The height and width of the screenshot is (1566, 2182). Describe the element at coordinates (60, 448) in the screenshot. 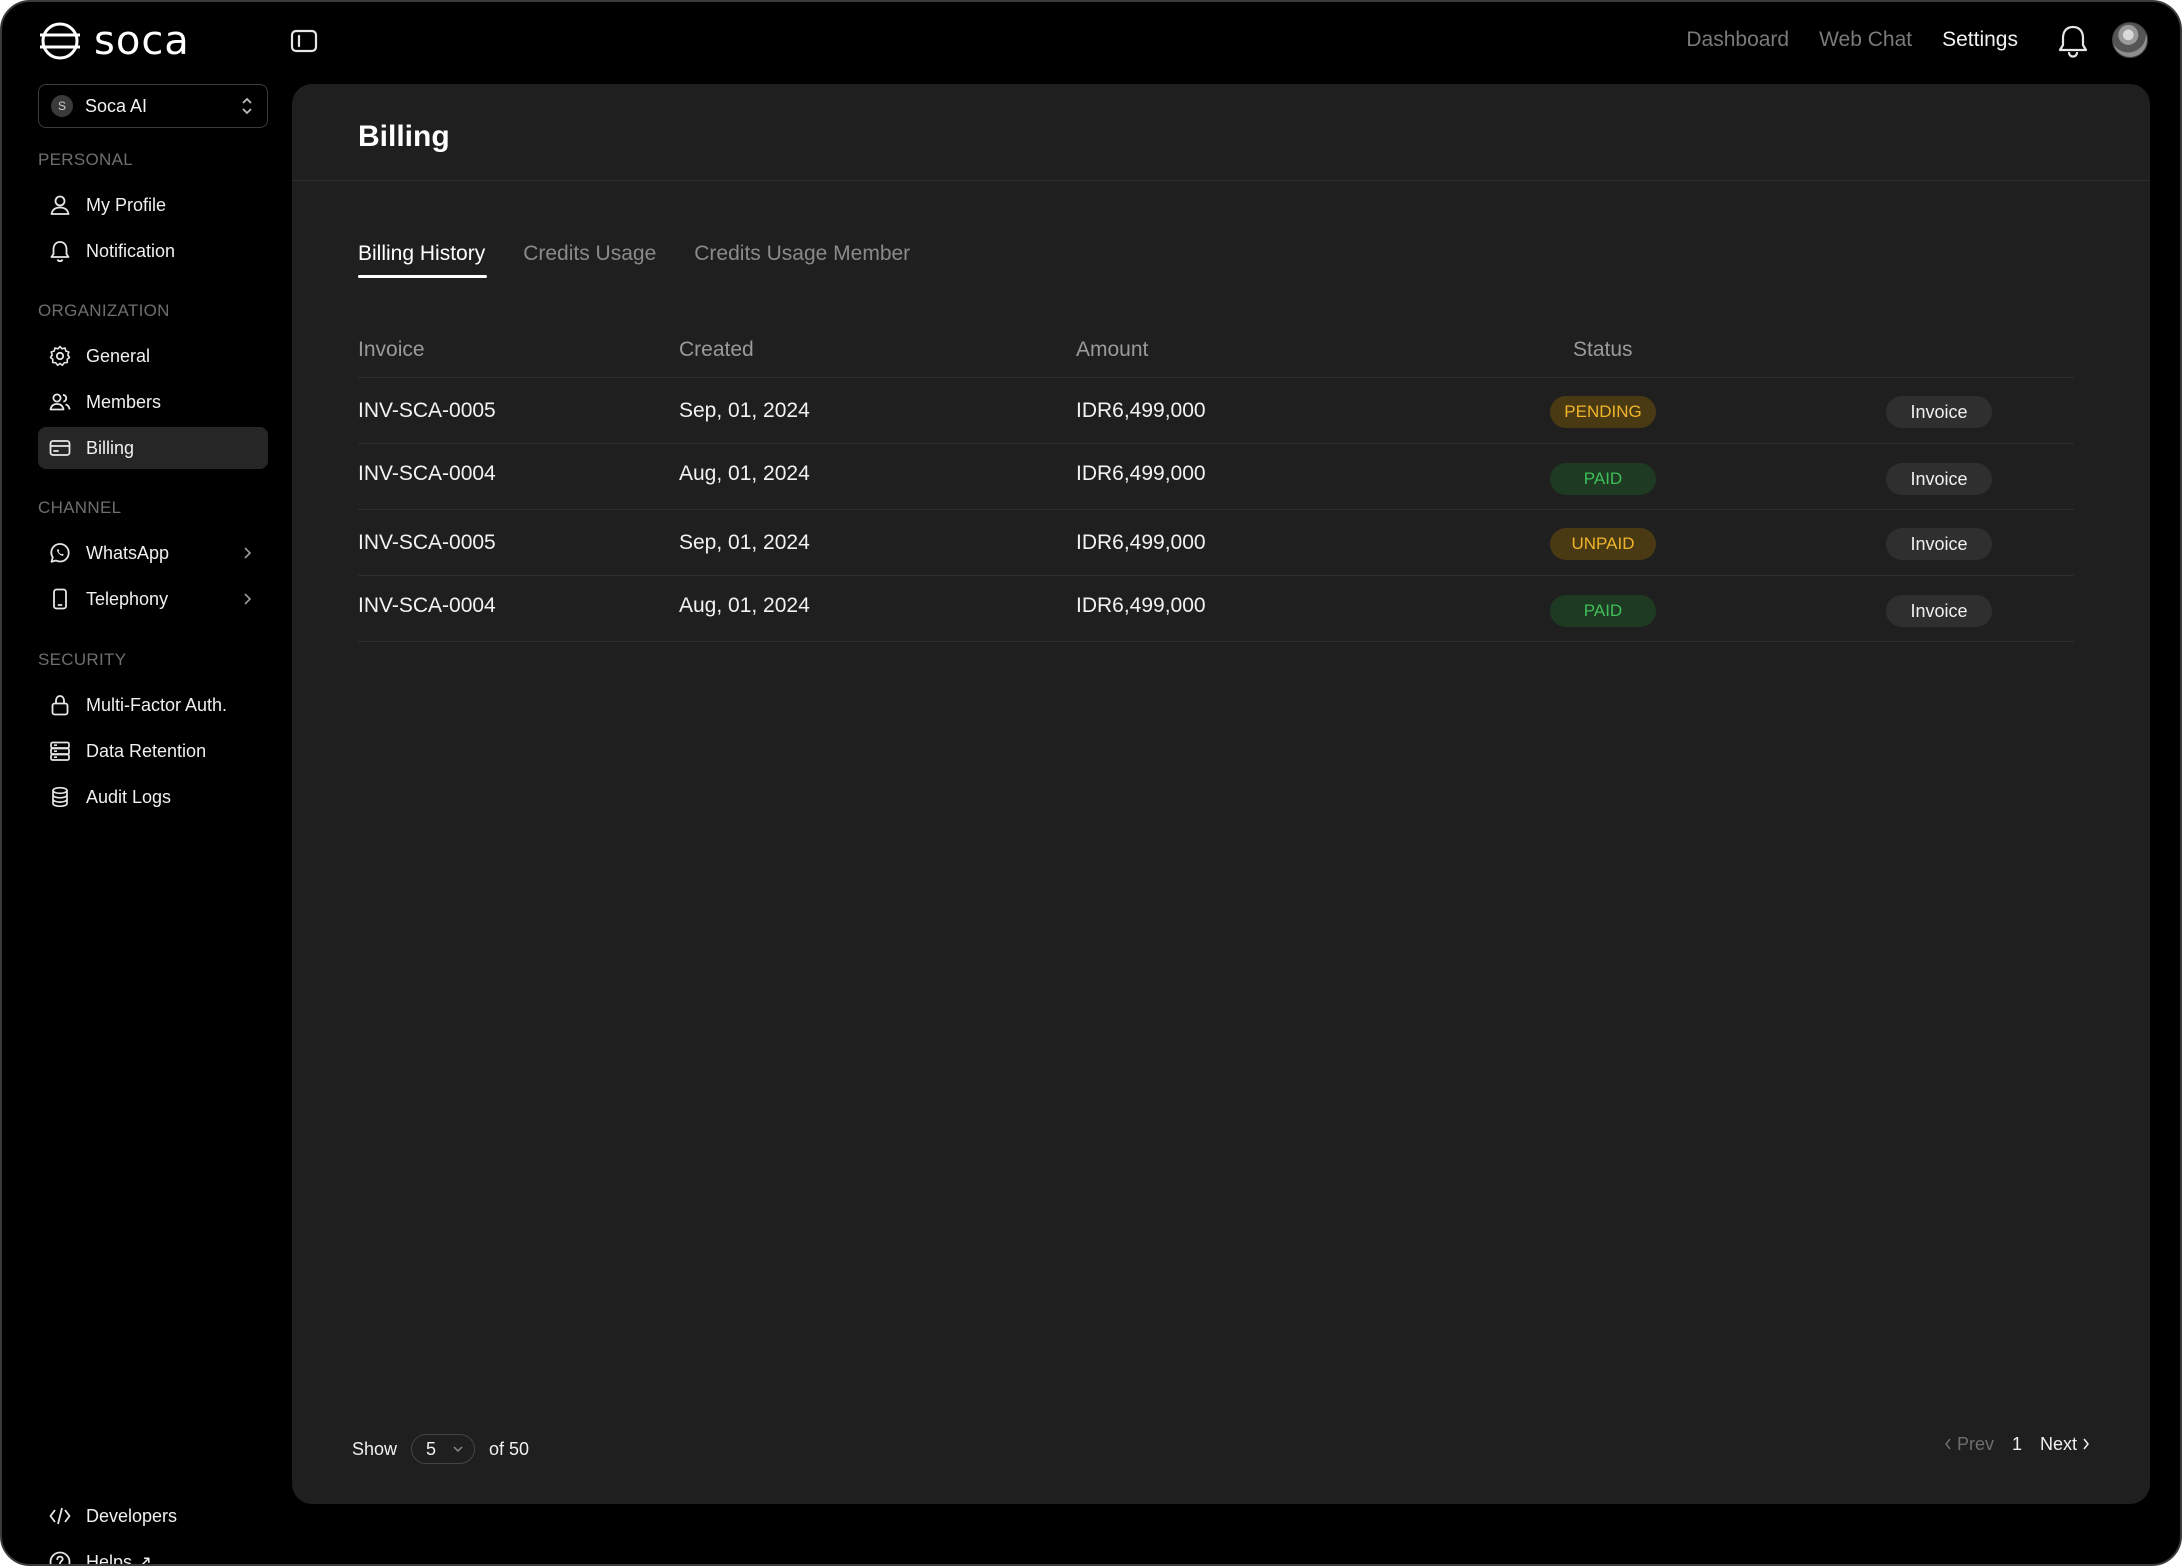

I see `credit-card-icon` at that location.